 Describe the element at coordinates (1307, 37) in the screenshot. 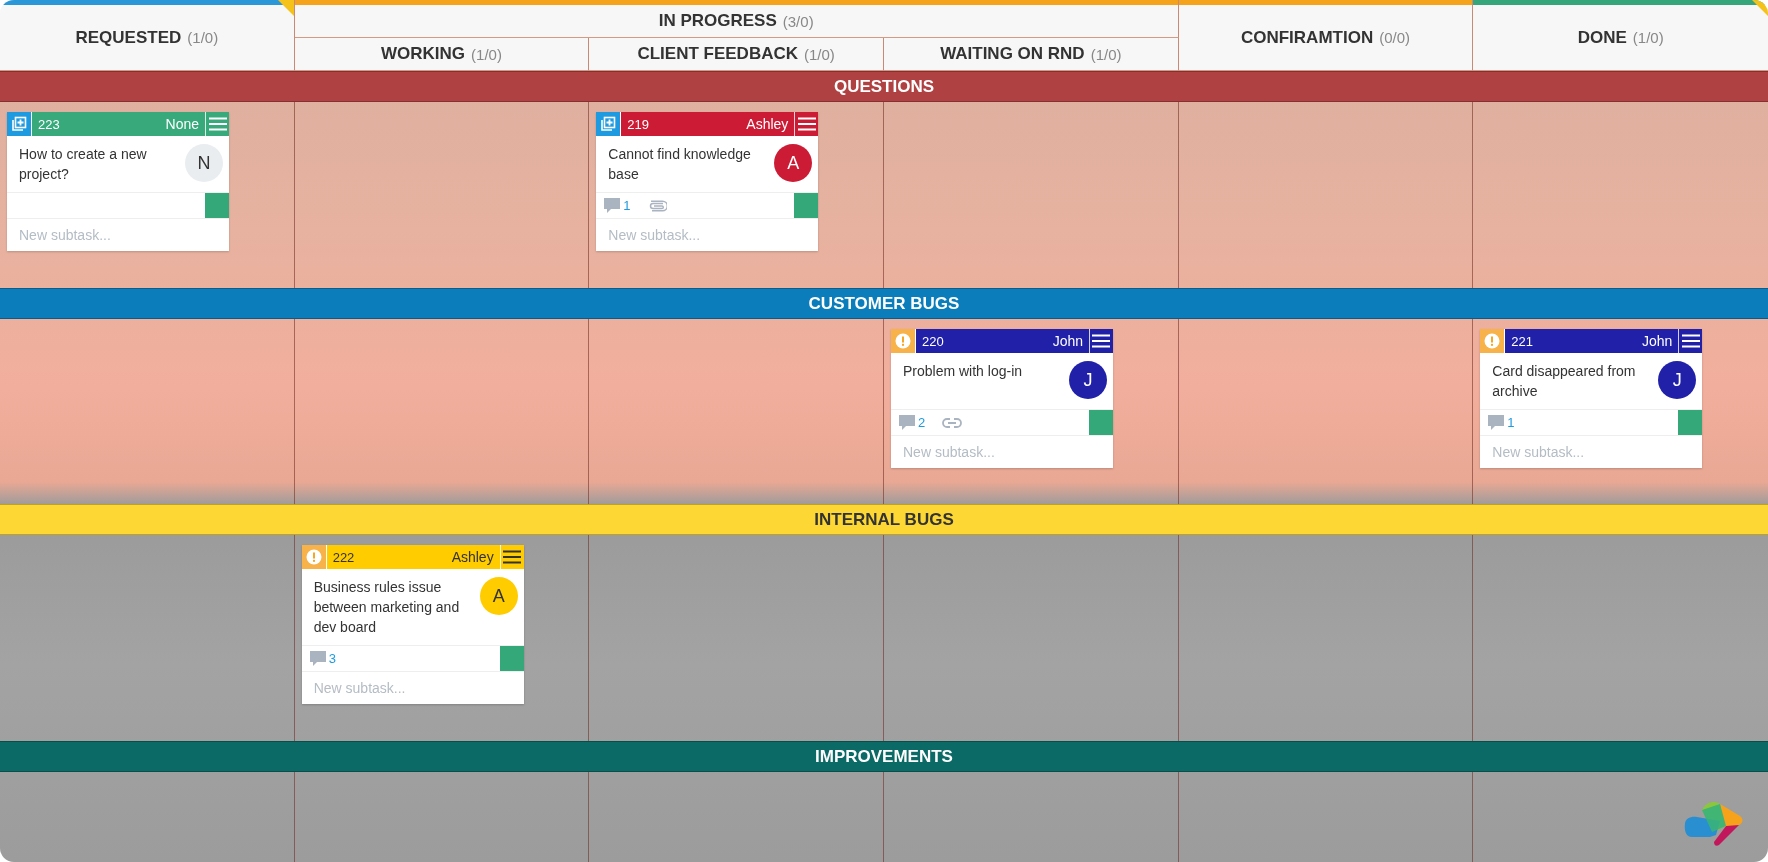

I see `column-title: CONFIRAMTION` at that location.